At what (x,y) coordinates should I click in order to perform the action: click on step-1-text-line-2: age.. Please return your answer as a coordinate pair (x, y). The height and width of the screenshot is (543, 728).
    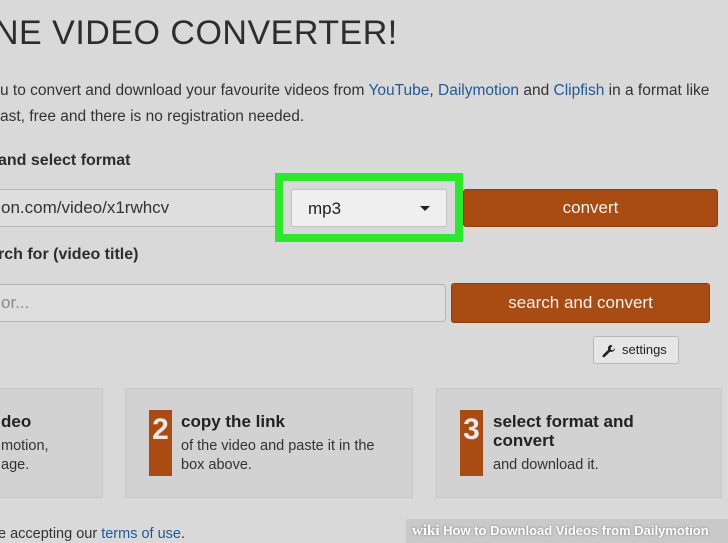
    Looking at the image, I should click on (15, 465).